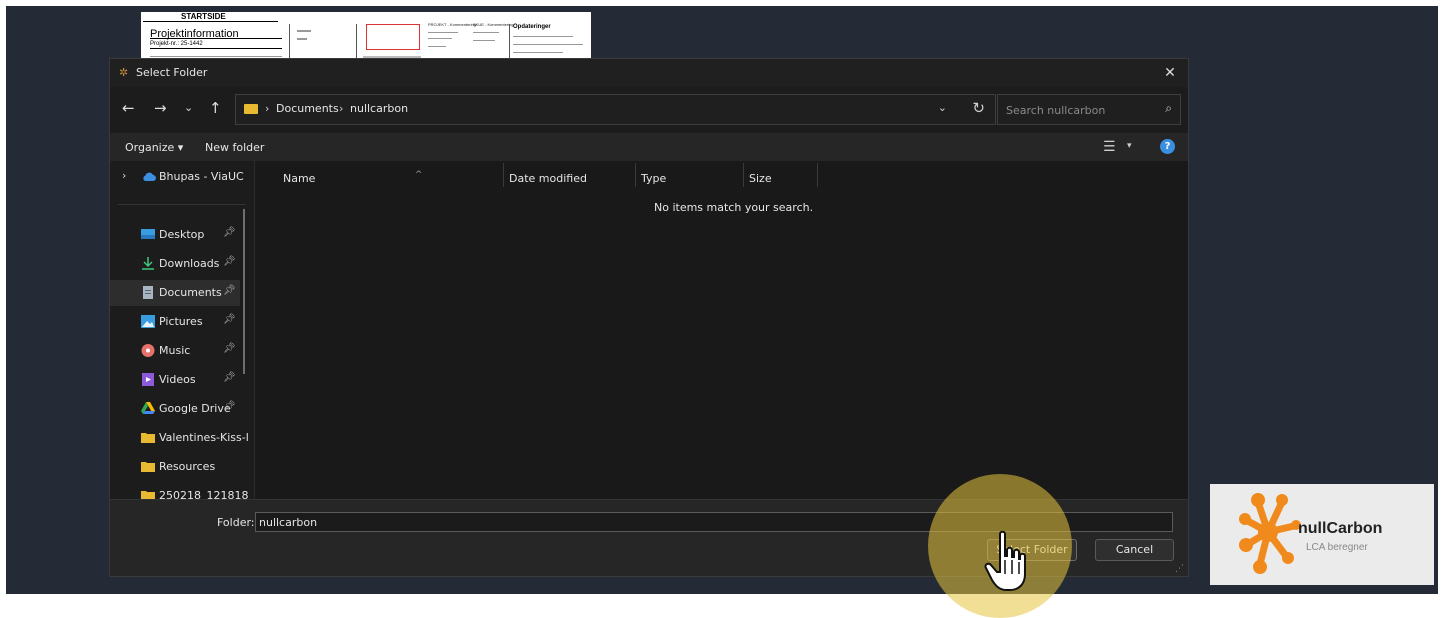 Image resolution: width=1444 pixels, height=618 pixels. Describe the element at coordinates (734, 207) in the screenshot. I see `empty-folder-message: No items match your search.` at that location.